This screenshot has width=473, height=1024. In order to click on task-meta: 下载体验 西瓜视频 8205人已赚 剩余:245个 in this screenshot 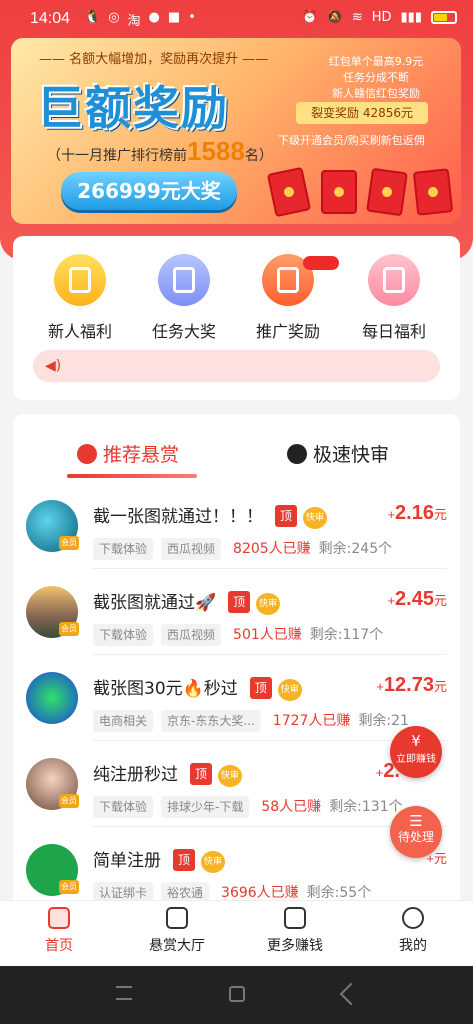, I will do `click(242, 549)`.